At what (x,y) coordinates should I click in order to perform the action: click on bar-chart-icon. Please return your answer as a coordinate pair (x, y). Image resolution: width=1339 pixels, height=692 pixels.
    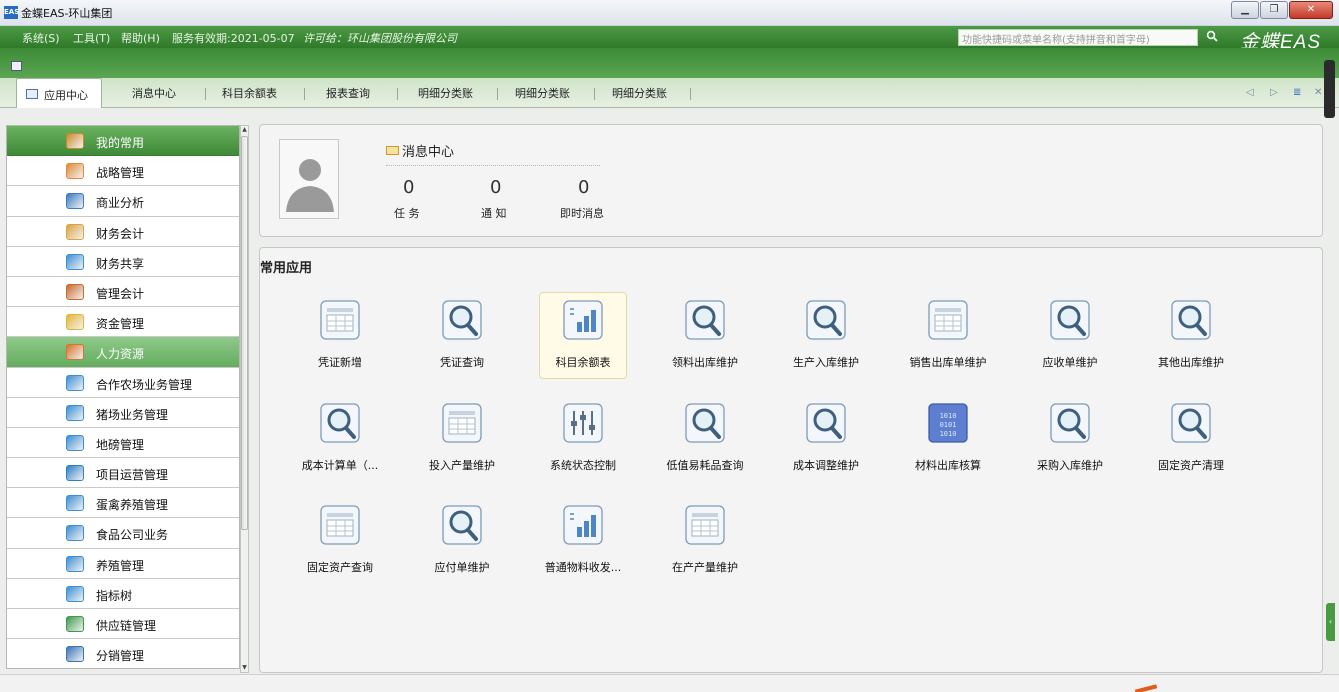
    Looking at the image, I should click on (583, 320).